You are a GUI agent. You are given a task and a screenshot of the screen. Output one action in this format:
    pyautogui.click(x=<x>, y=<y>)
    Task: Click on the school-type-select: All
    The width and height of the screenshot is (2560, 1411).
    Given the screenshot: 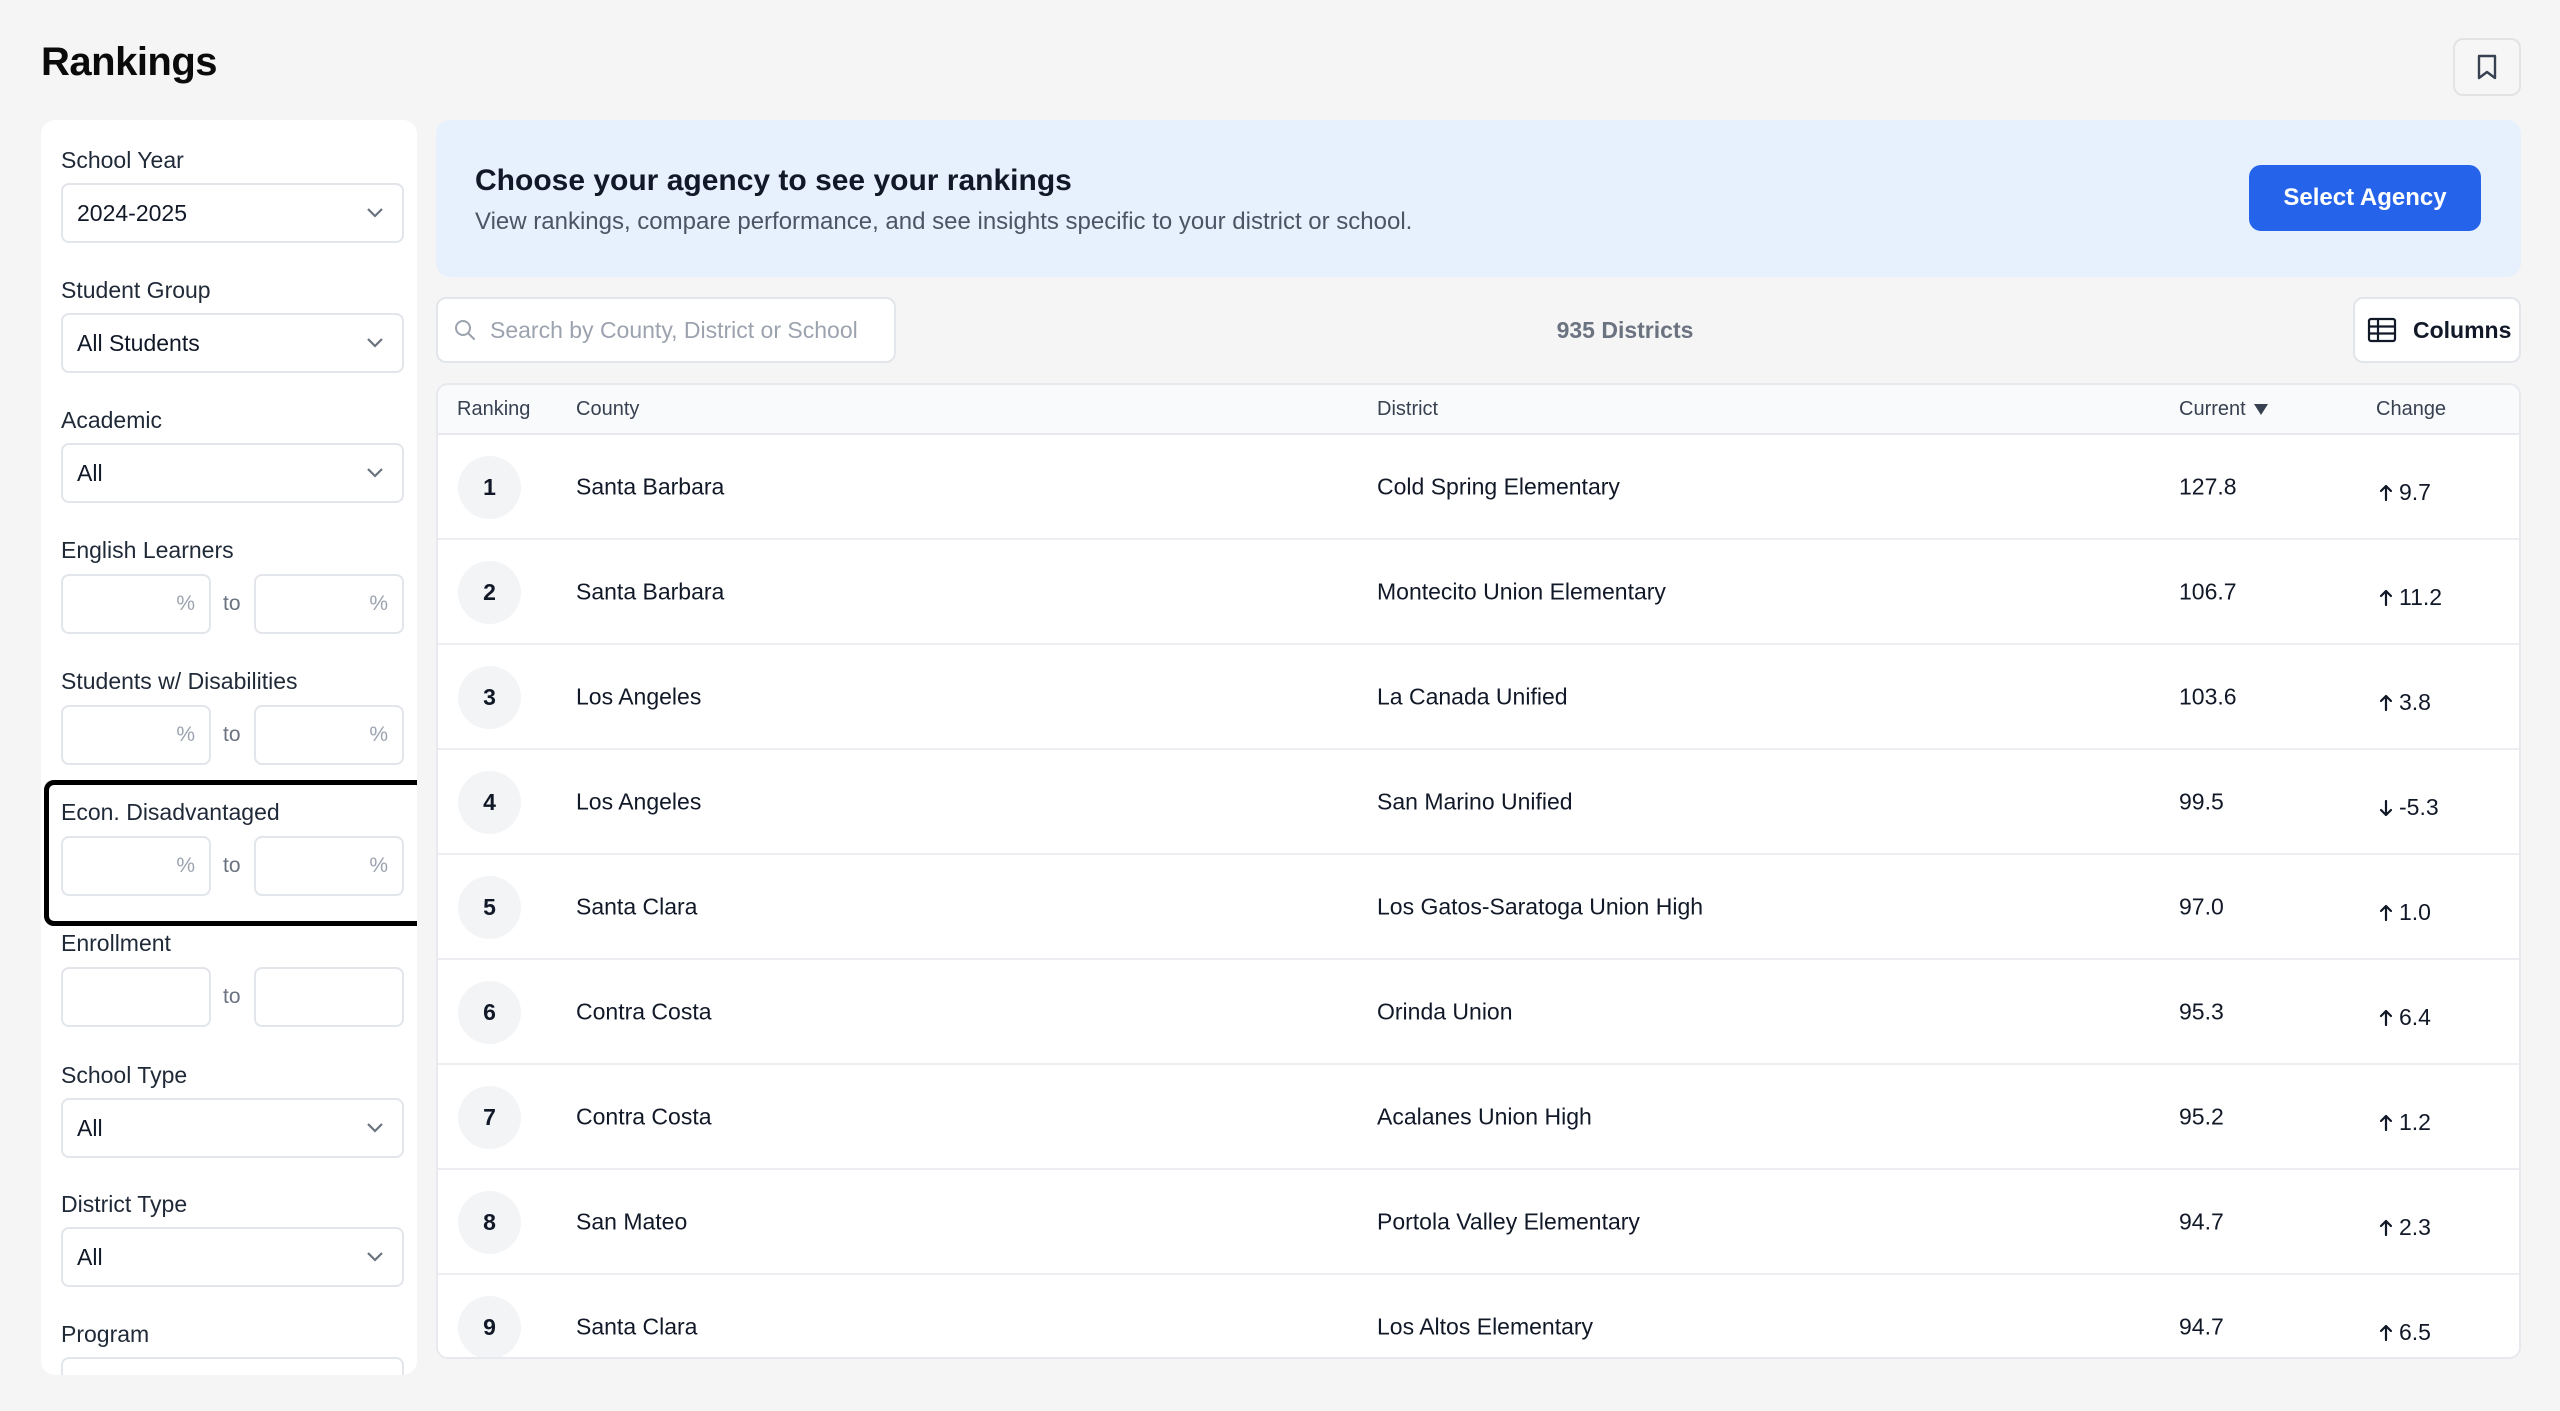 What is the action you would take?
    pyautogui.click(x=232, y=1128)
    